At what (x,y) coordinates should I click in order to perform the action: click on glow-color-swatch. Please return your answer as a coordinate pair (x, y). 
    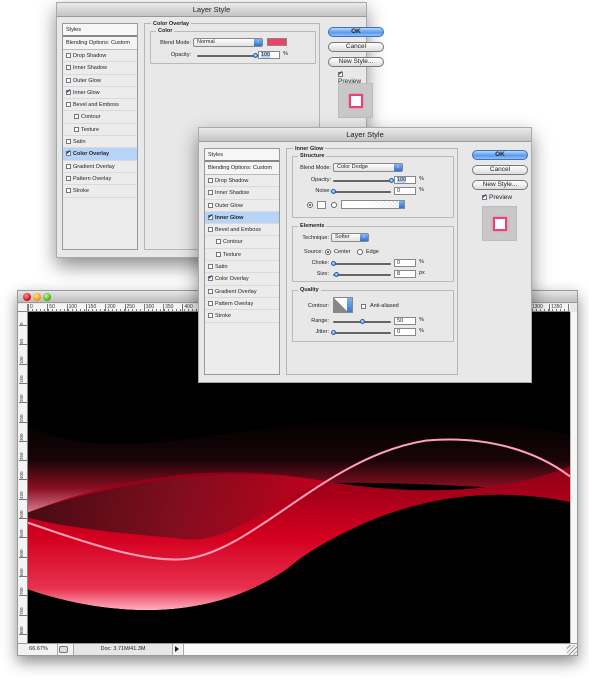
    Looking at the image, I should click on (321, 205).